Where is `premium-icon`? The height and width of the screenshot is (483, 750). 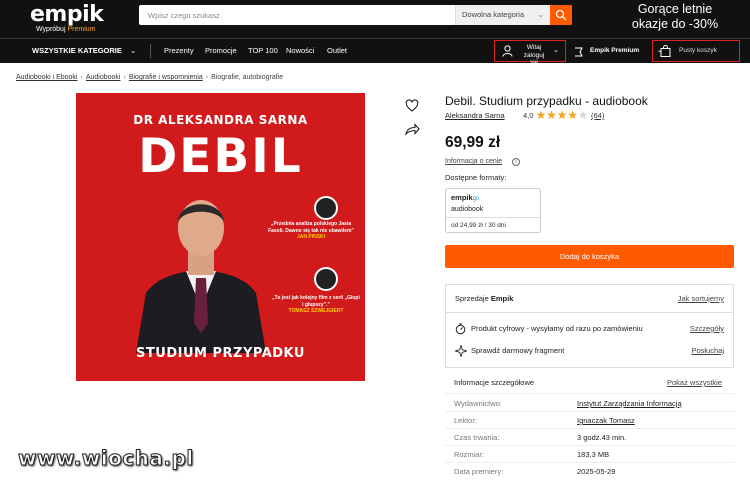
premium-icon is located at coordinates (579, 52).